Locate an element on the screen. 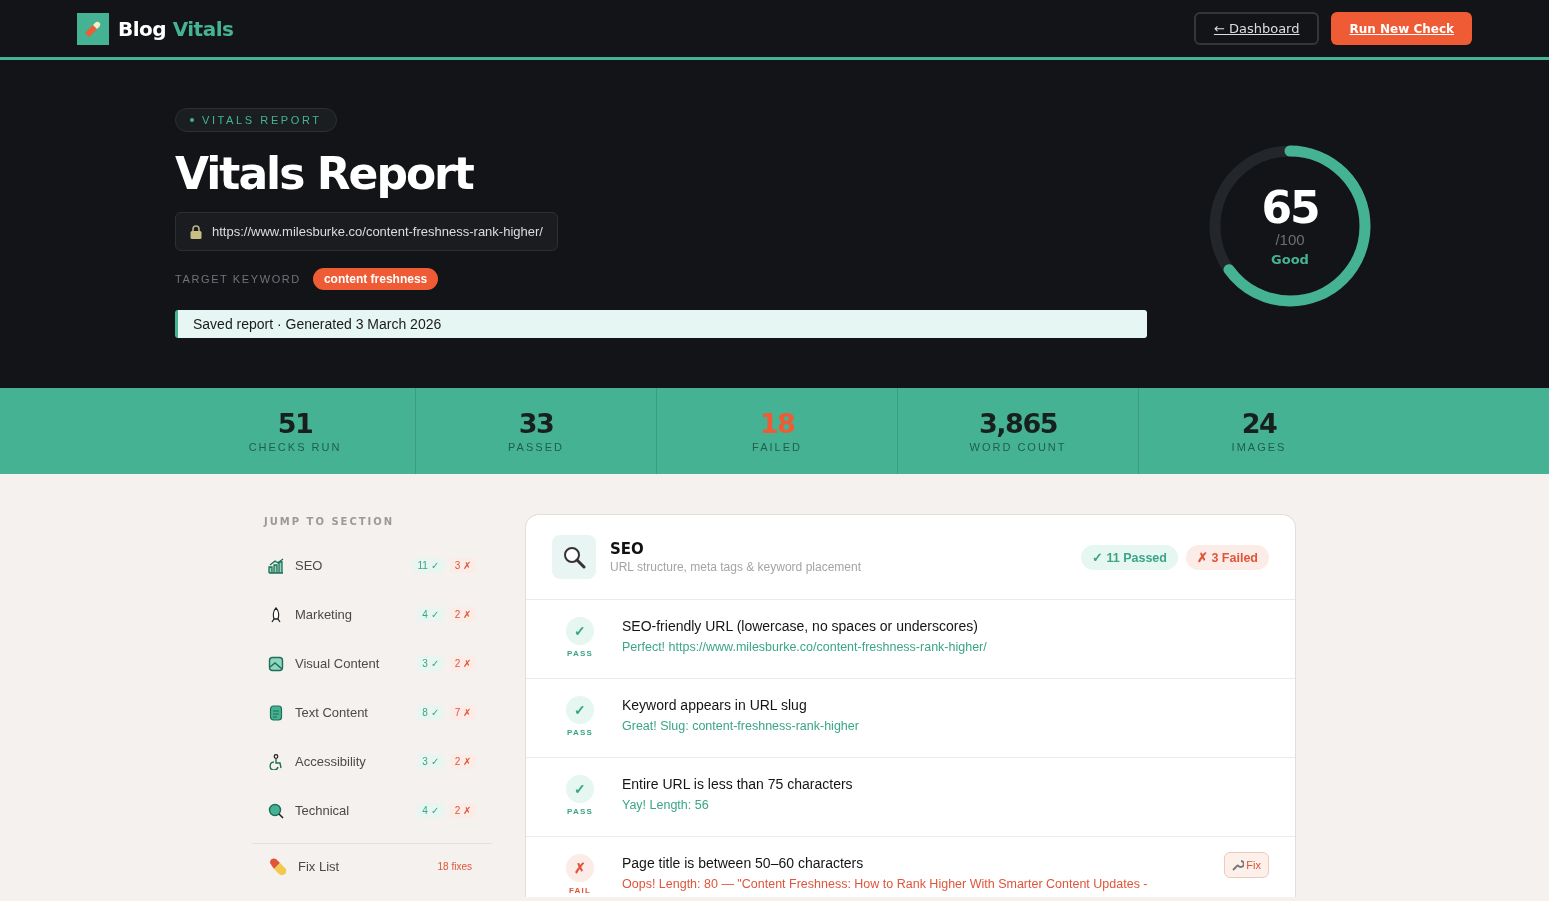  stat-label: FAILED is located at coordinates (777, 447).